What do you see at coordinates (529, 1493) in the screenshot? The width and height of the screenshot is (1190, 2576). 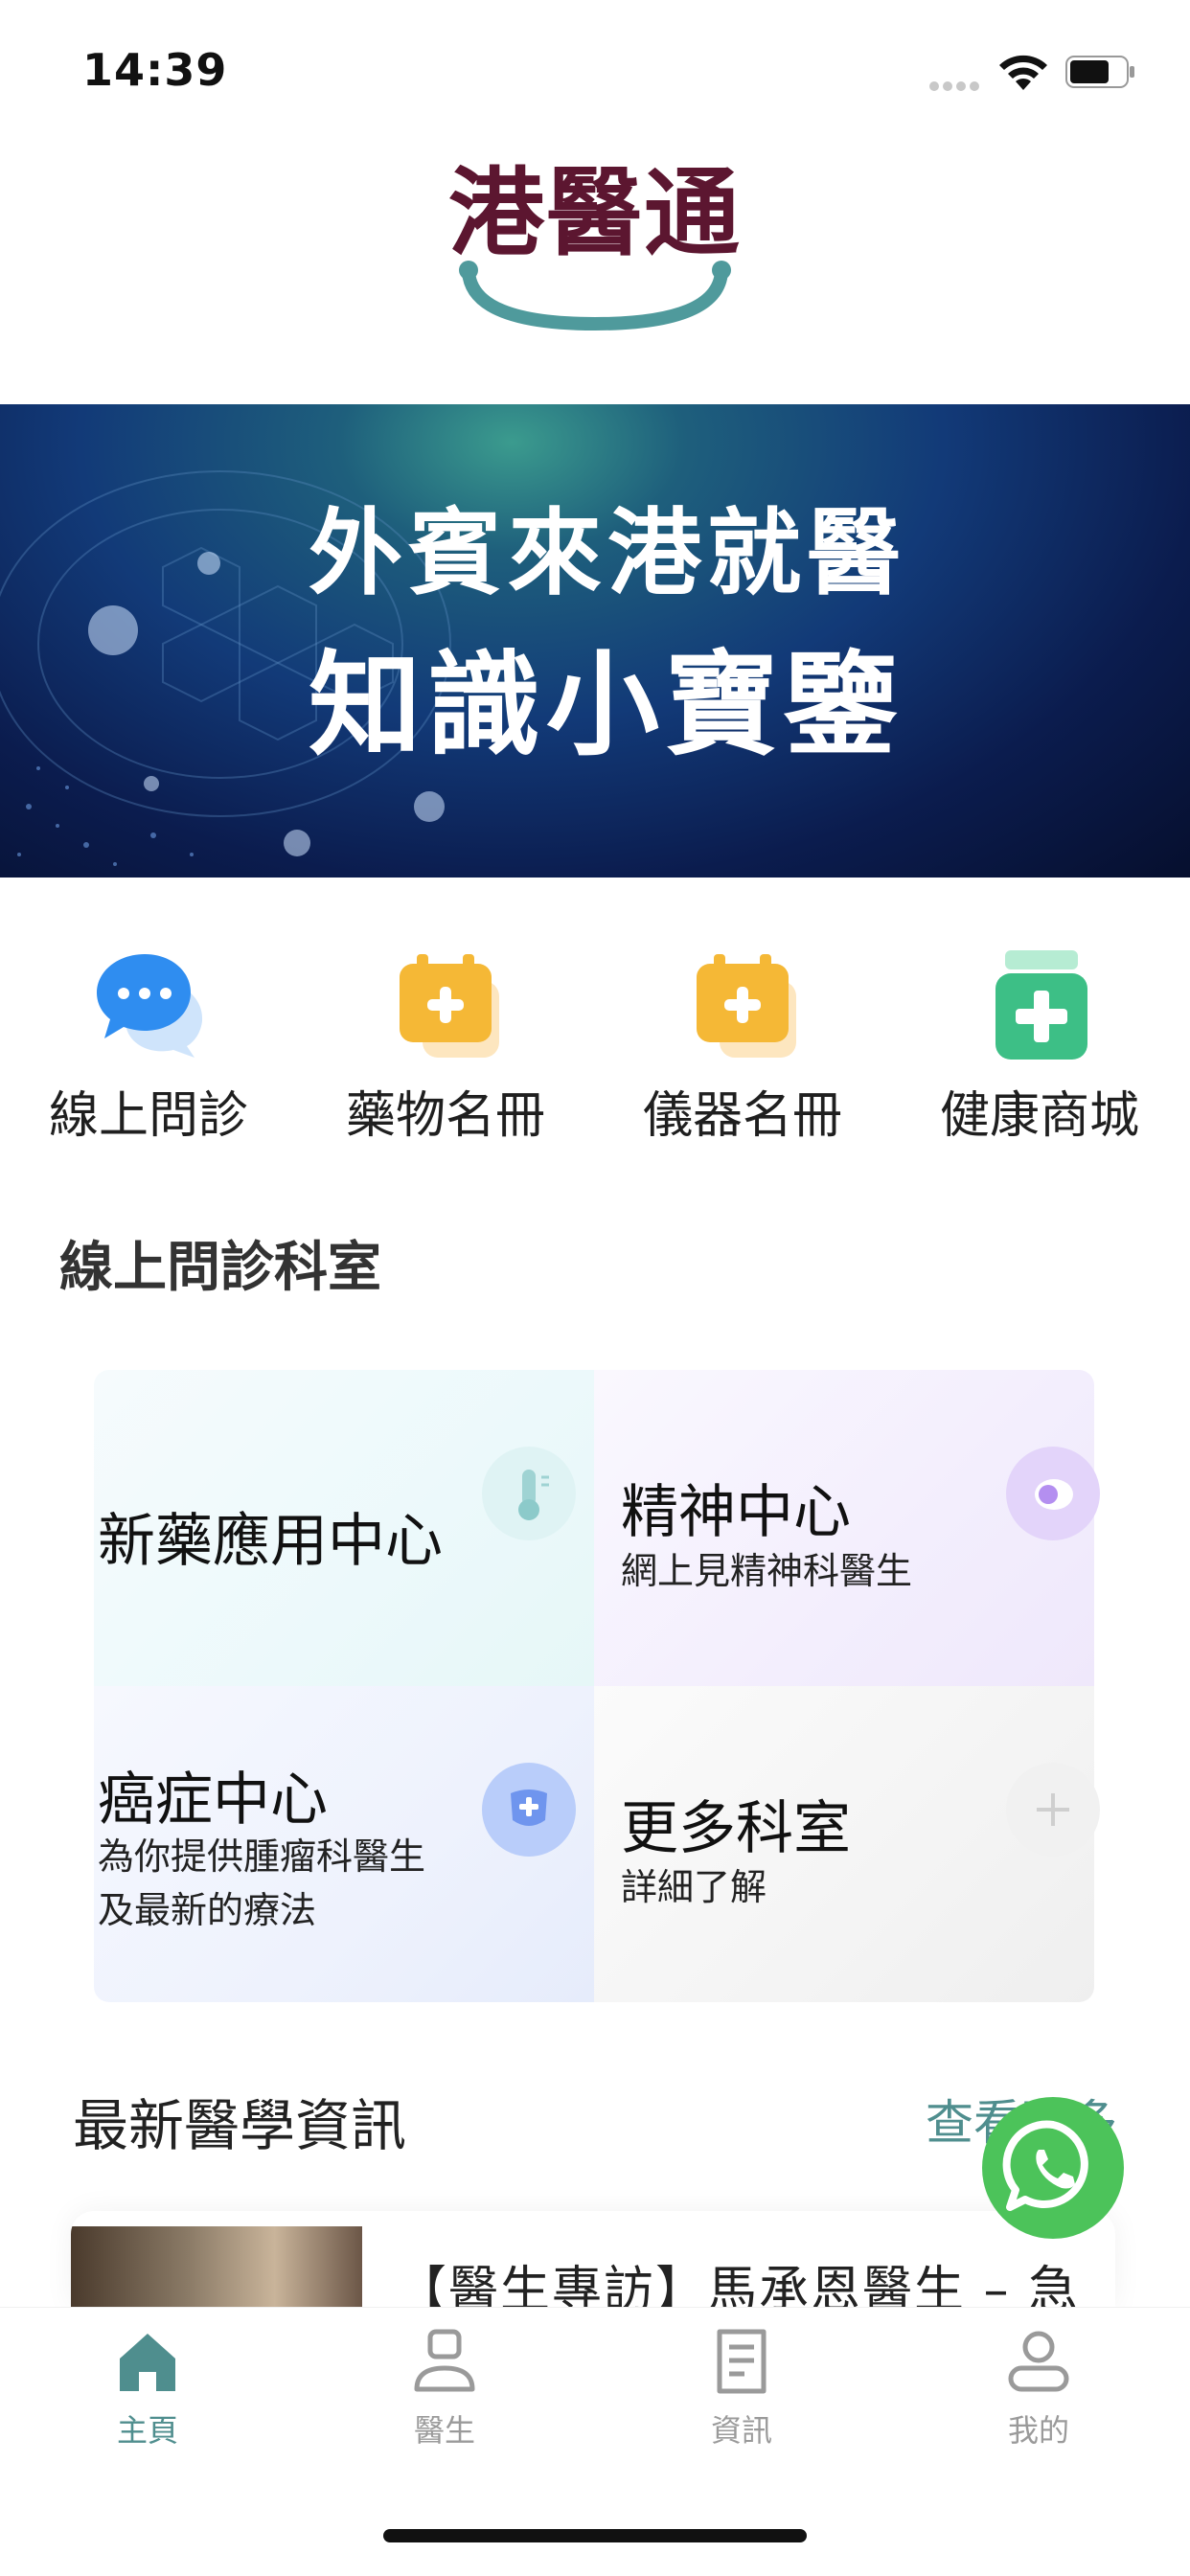 I see `thermometer-icon` at bounding box center [529, 1493].